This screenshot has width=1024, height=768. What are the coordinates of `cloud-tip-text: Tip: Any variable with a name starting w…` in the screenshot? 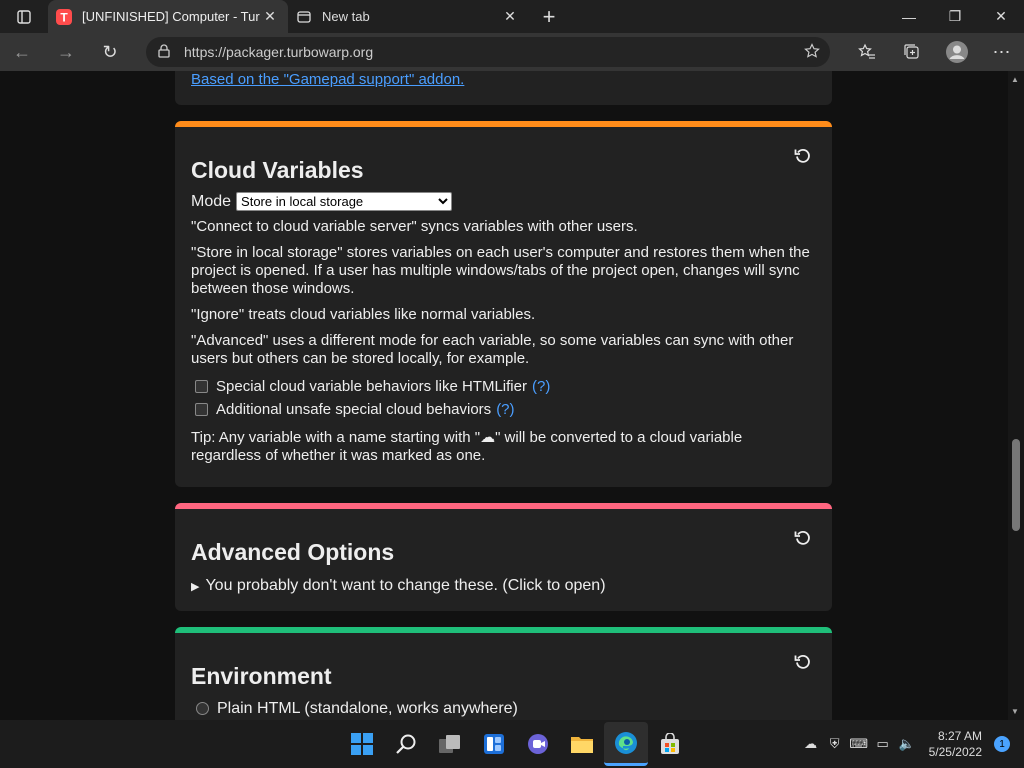 It's located at (467, 446).